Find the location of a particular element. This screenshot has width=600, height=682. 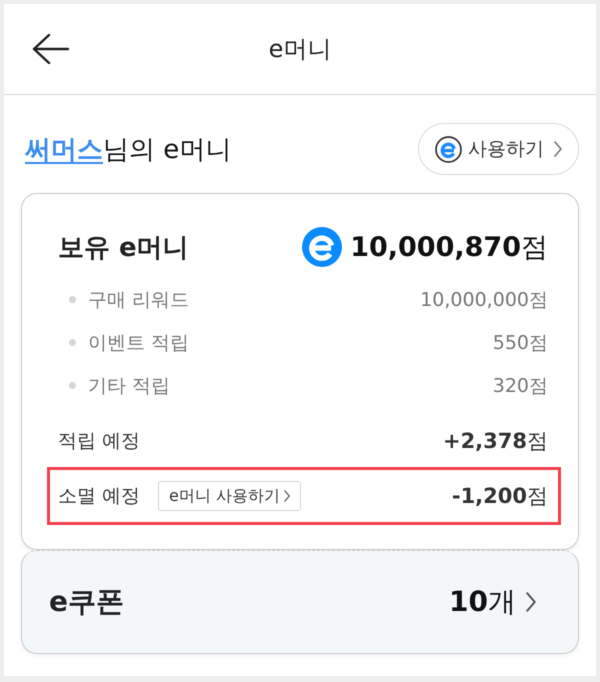

page-title: e머니 is located at coordinates (300, 49).